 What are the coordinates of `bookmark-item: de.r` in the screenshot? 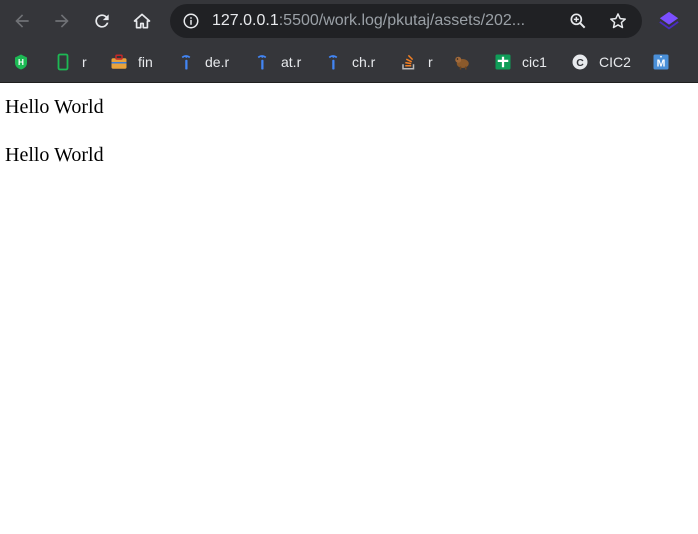 It's located at (203, 62).